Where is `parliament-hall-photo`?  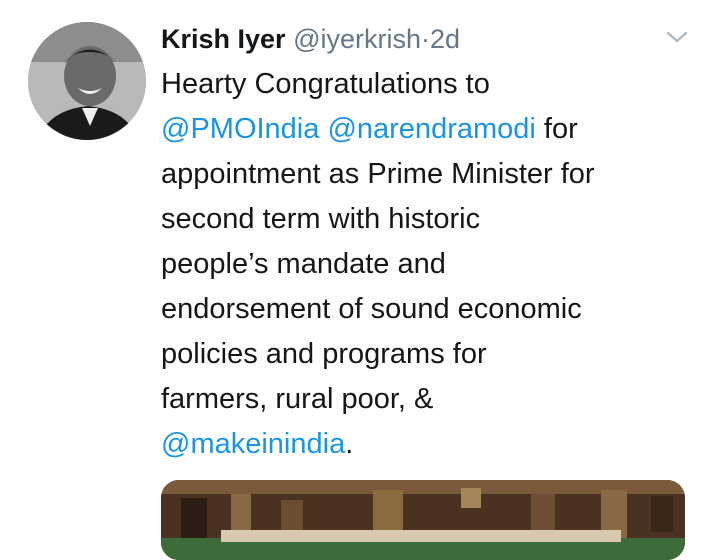 parliament-hall-photo is located at coordinates (423, 520).